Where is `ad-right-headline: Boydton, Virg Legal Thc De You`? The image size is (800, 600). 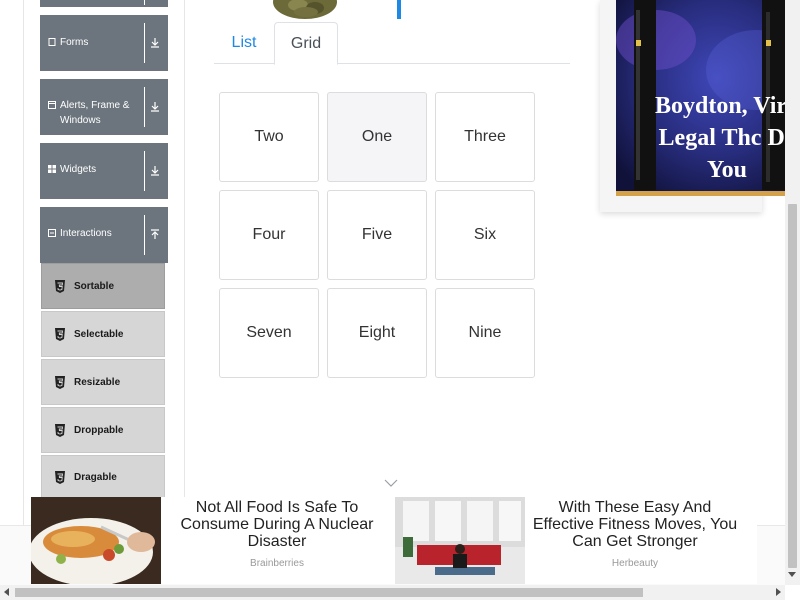 ad-right-headline: Boydton, Virg Legal Thc De You is located at coordinates (708, 138).